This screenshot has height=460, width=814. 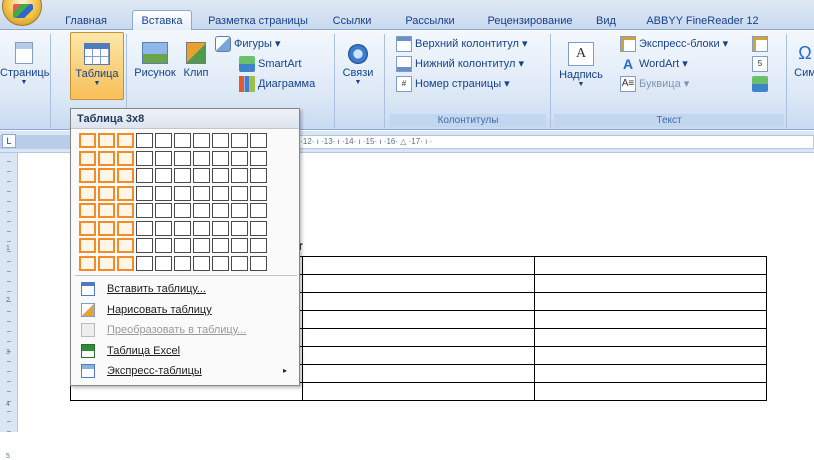 I want to click on object-button, so click(x=765, y=84).